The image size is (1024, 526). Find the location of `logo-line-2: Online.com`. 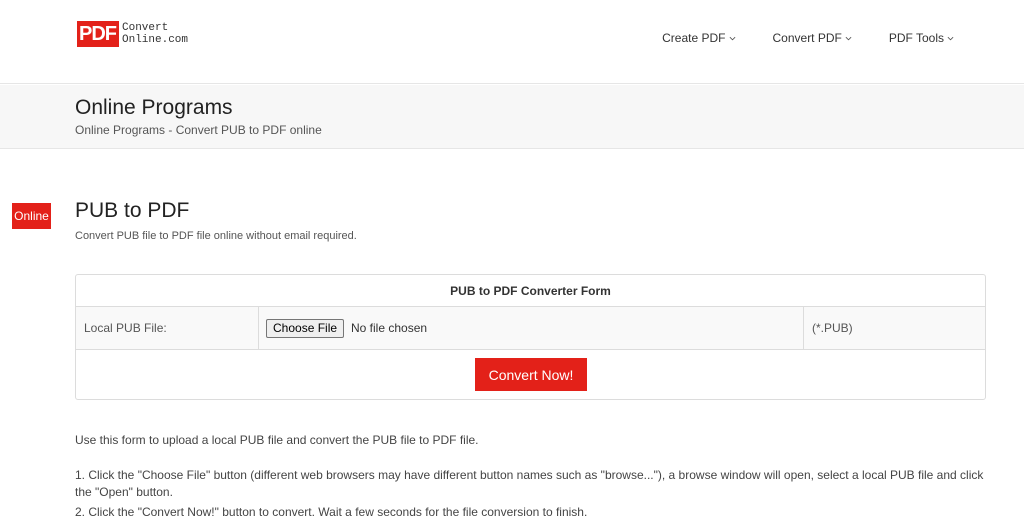

logo-line-2: Online.com is located at coordinates (155, 40).